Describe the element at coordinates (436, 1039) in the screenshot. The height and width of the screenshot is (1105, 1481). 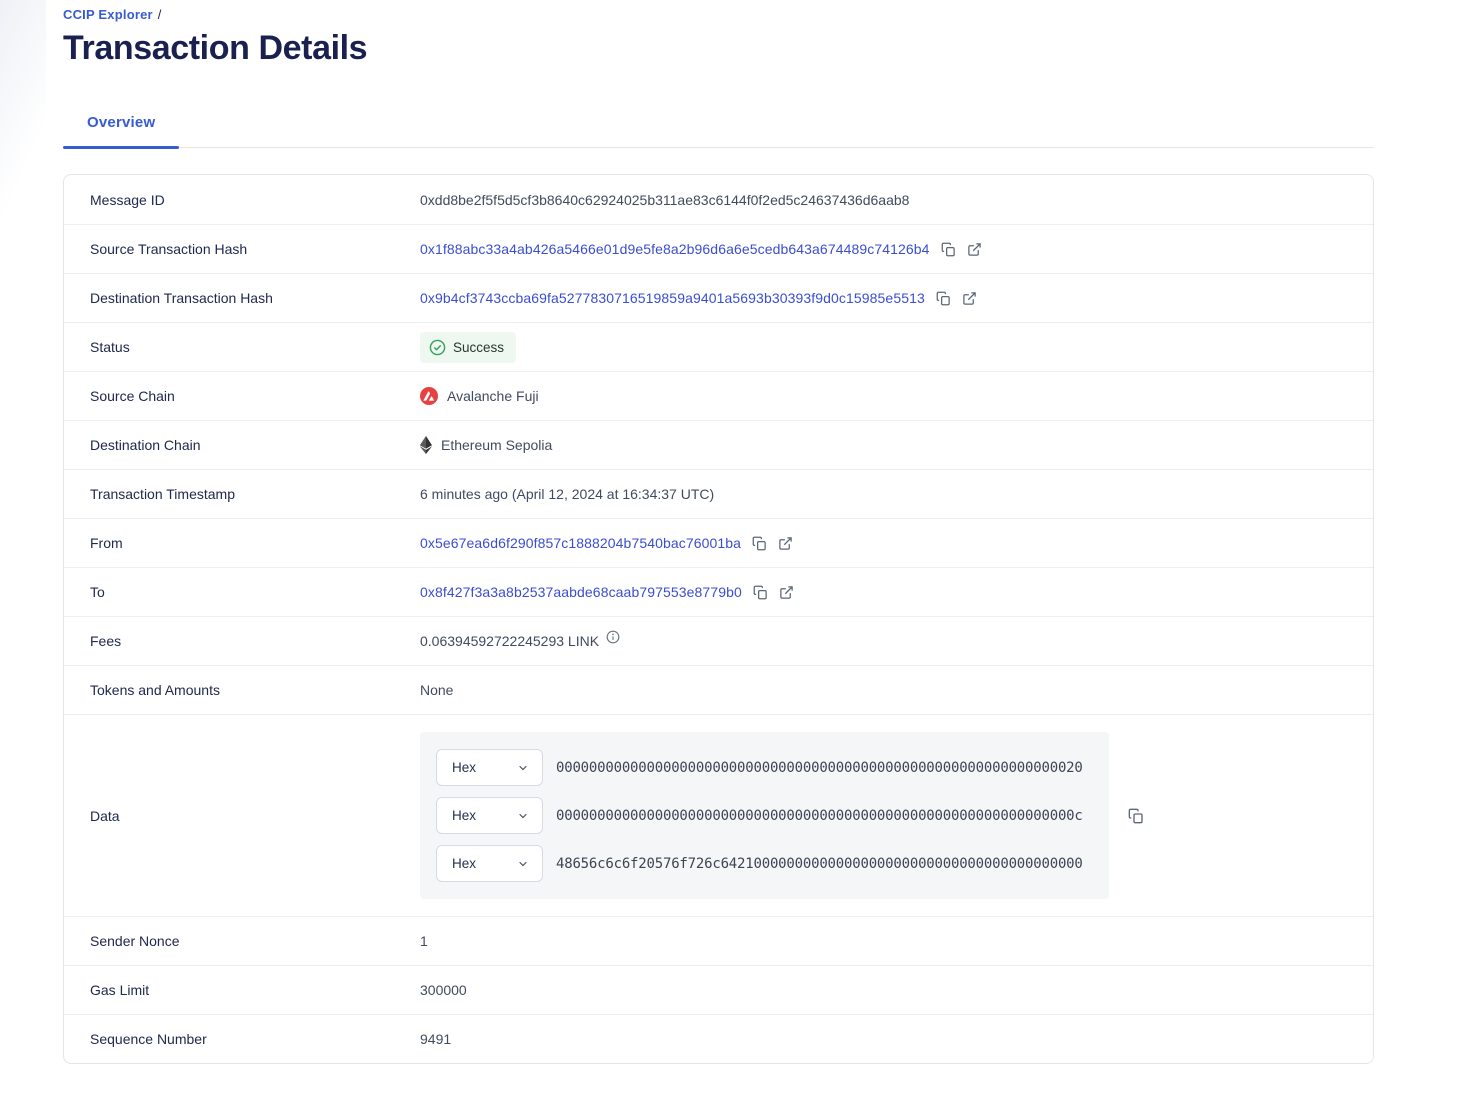
I see `sequence-number-value: 9491` at that location.